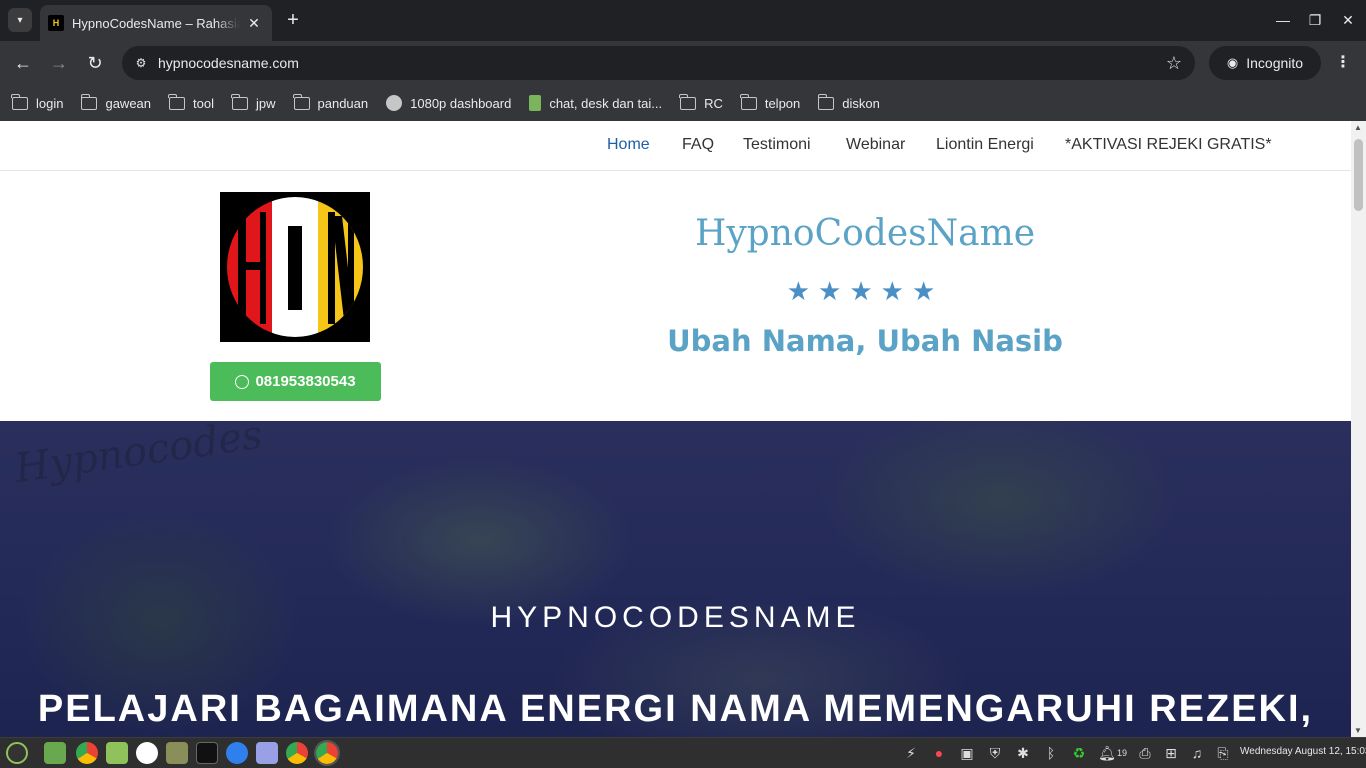 This screenshot has height=768, width=1366. I want to click on bookmark-label: diskon, so click(861, 103).